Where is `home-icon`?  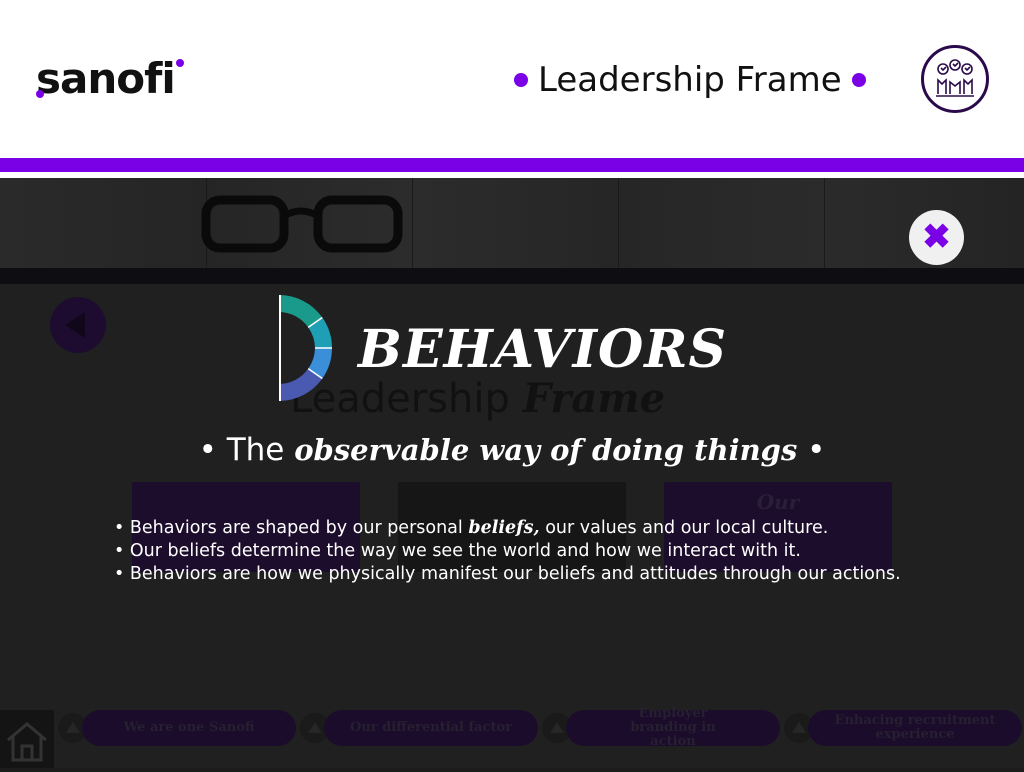
home-icon is located at coordinates (27, 742).